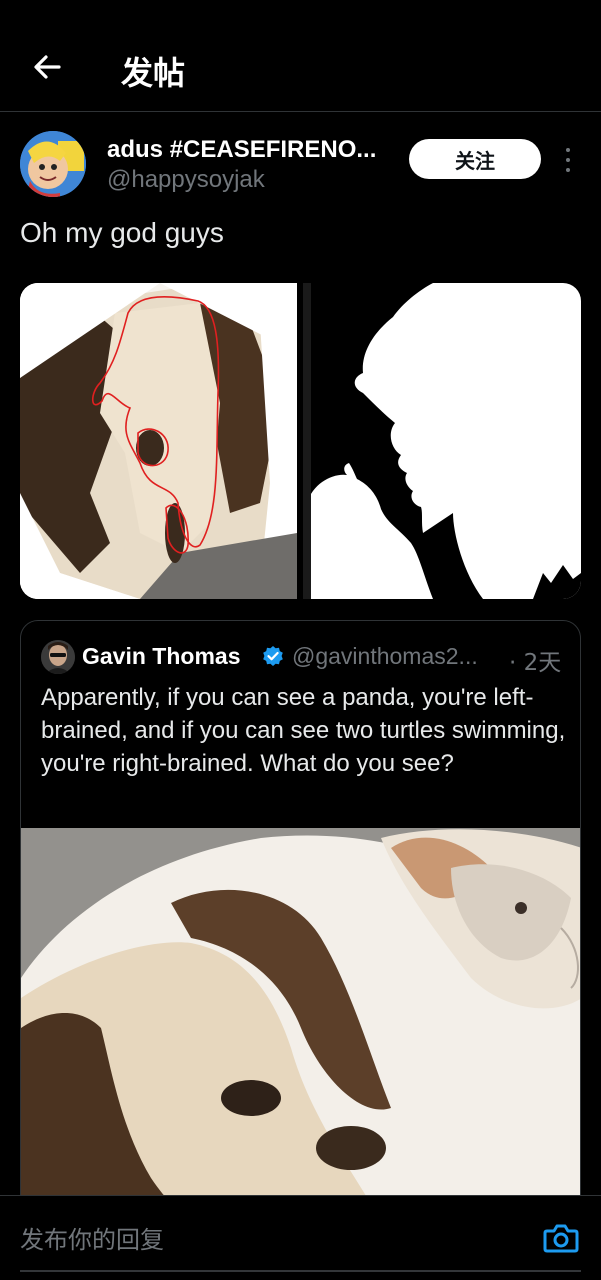 The image size is (601, 1280). I want to click on quote-author-avatar, so click(58, 657).